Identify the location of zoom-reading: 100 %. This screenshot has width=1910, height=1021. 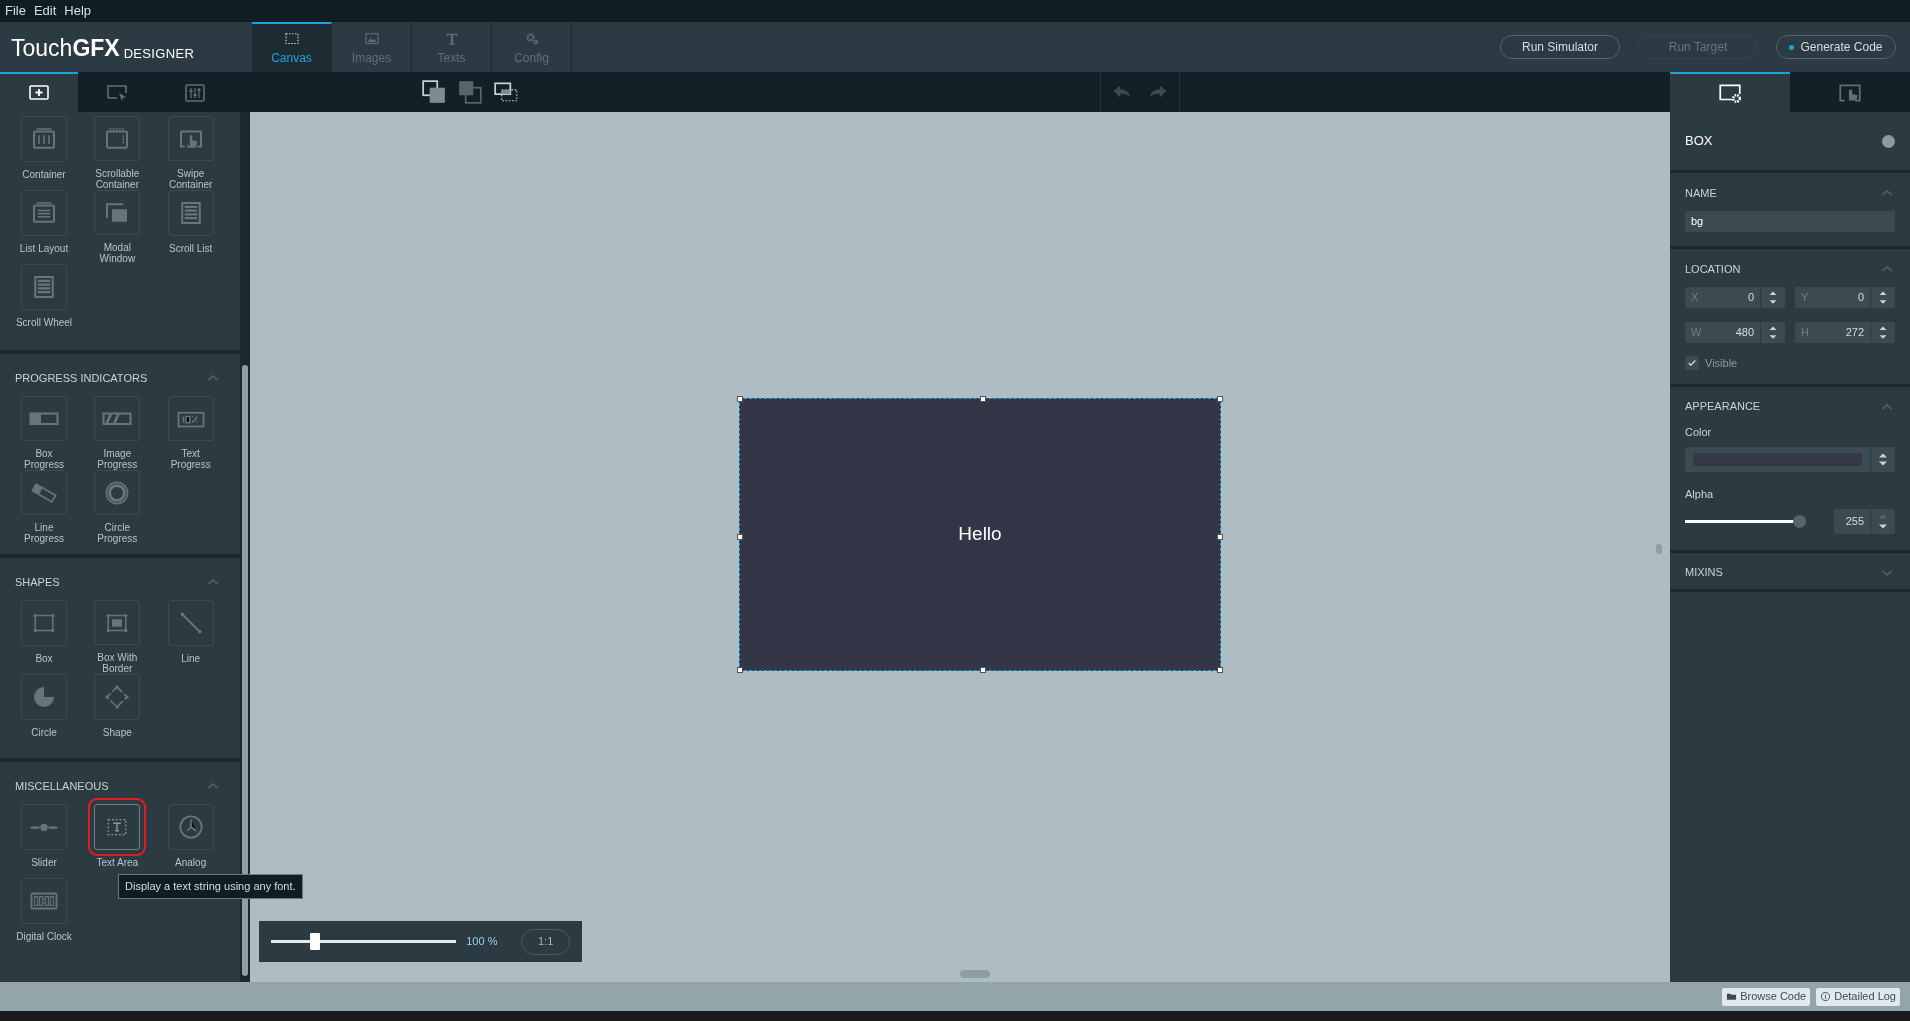
(482, 942).